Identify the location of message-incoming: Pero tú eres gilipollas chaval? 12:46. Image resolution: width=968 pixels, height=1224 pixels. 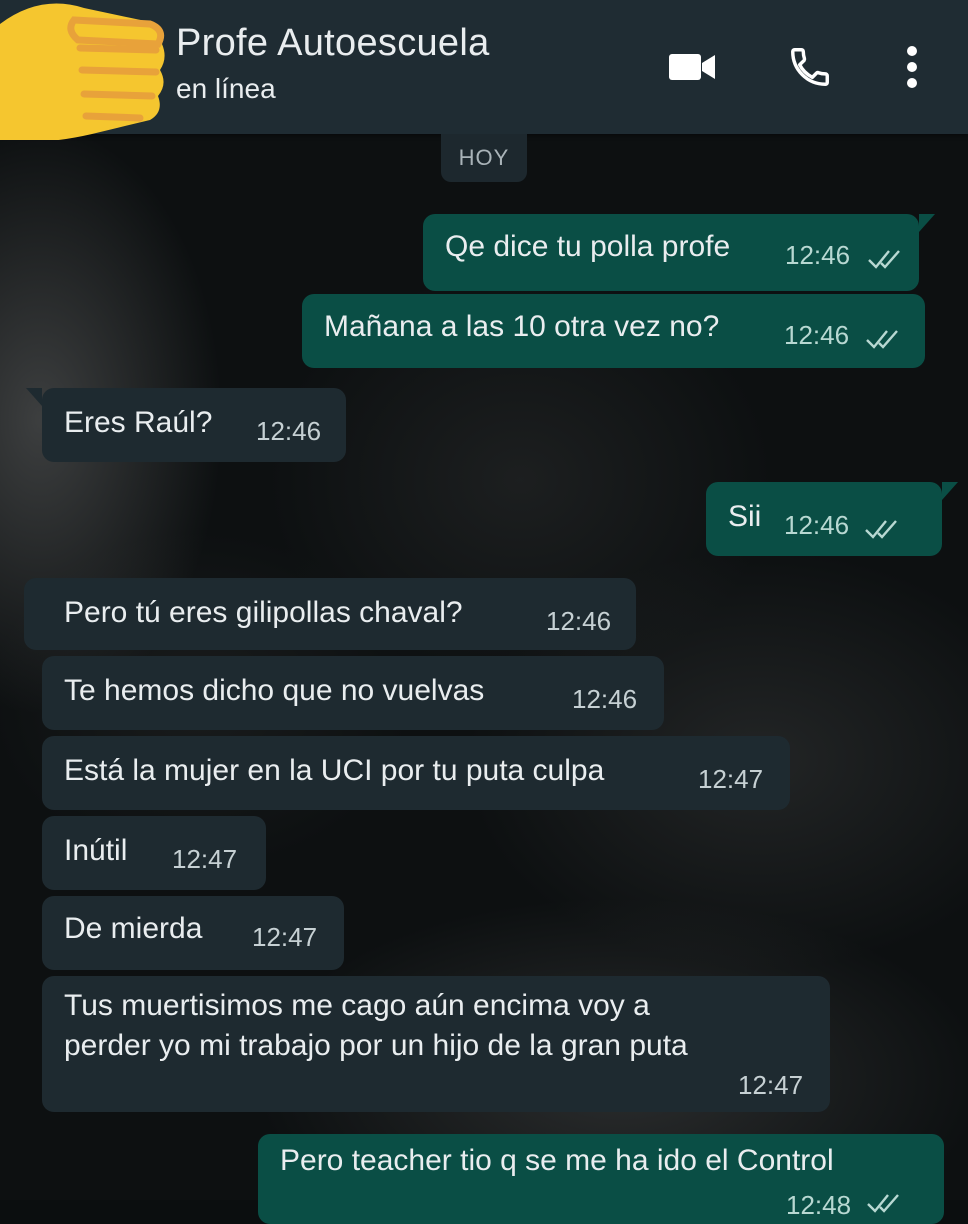
(330, 614).